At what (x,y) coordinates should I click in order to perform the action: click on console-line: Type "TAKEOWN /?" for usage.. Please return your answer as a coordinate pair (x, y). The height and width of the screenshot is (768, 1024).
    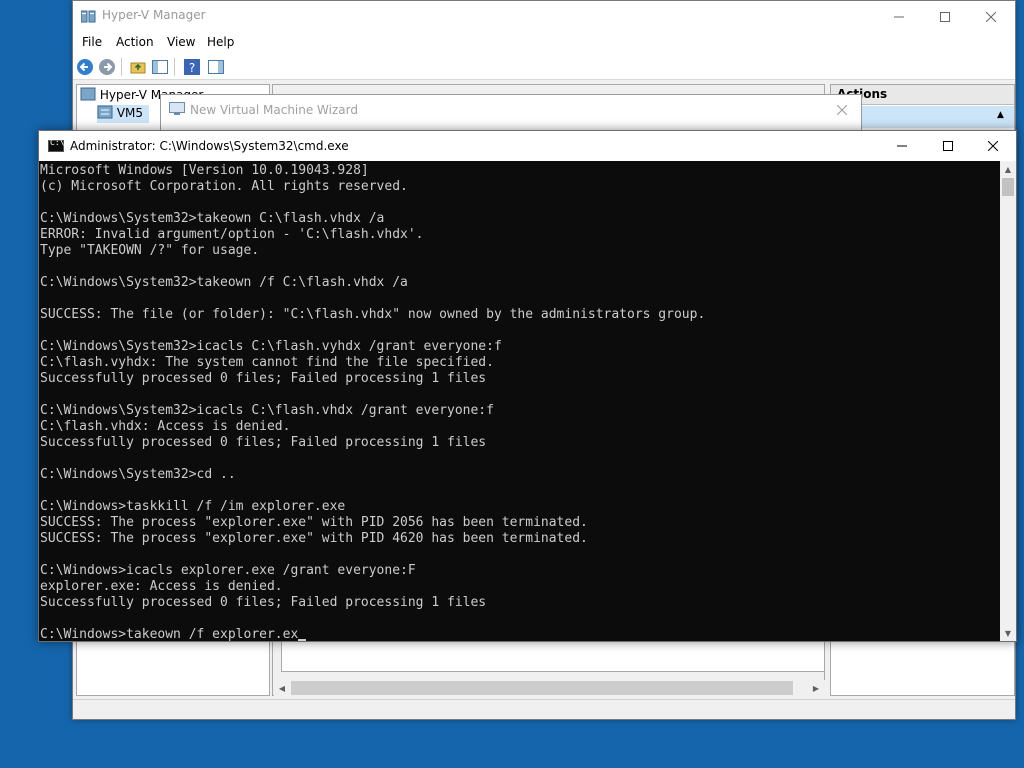
    Looking at the image, I should click on (150, 250).